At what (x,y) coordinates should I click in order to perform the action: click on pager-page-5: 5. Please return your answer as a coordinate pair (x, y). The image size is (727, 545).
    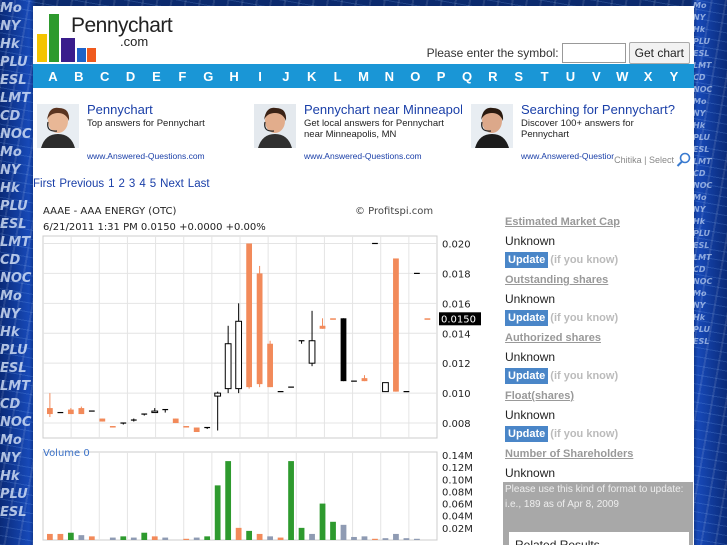
    Looking at the image, I should click on (153, 184).